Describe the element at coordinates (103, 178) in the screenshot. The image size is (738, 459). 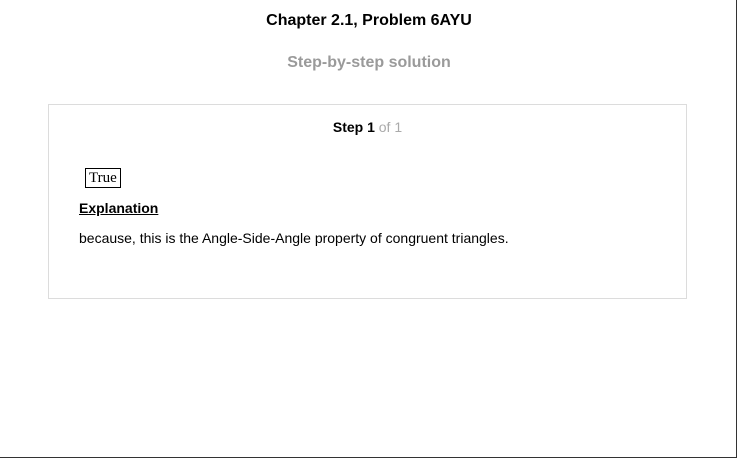
I see `answer-box: True` at that location.